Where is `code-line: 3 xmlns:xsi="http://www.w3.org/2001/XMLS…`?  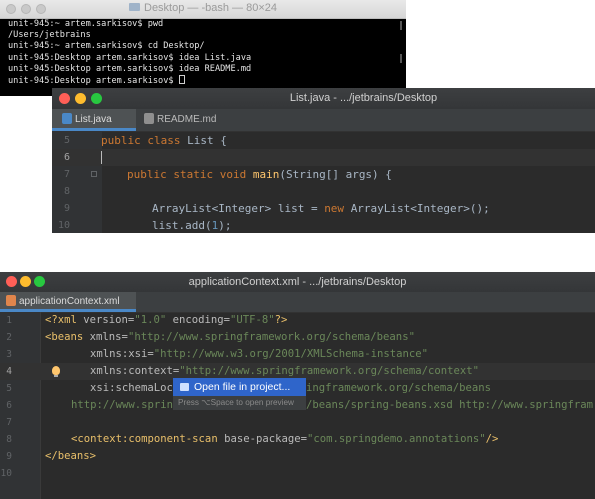 code-line: 3 xmlns:xsi="http://www.w3.org/2001/XMLS… is located at coordinates (217, 354).